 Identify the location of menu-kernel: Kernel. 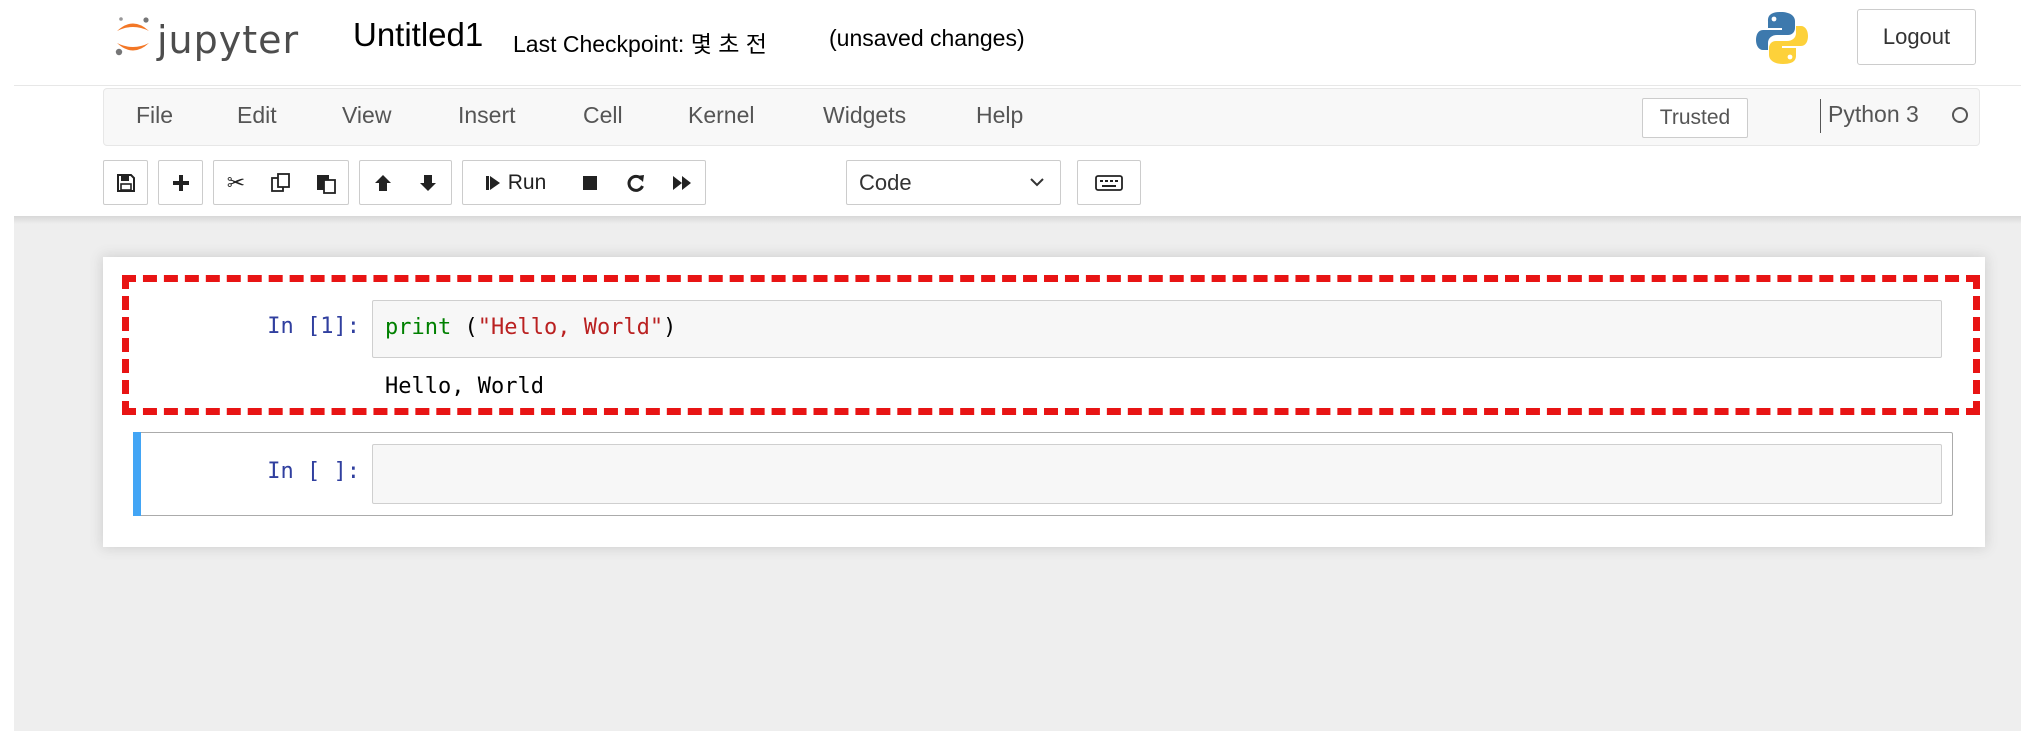
(721, 115).